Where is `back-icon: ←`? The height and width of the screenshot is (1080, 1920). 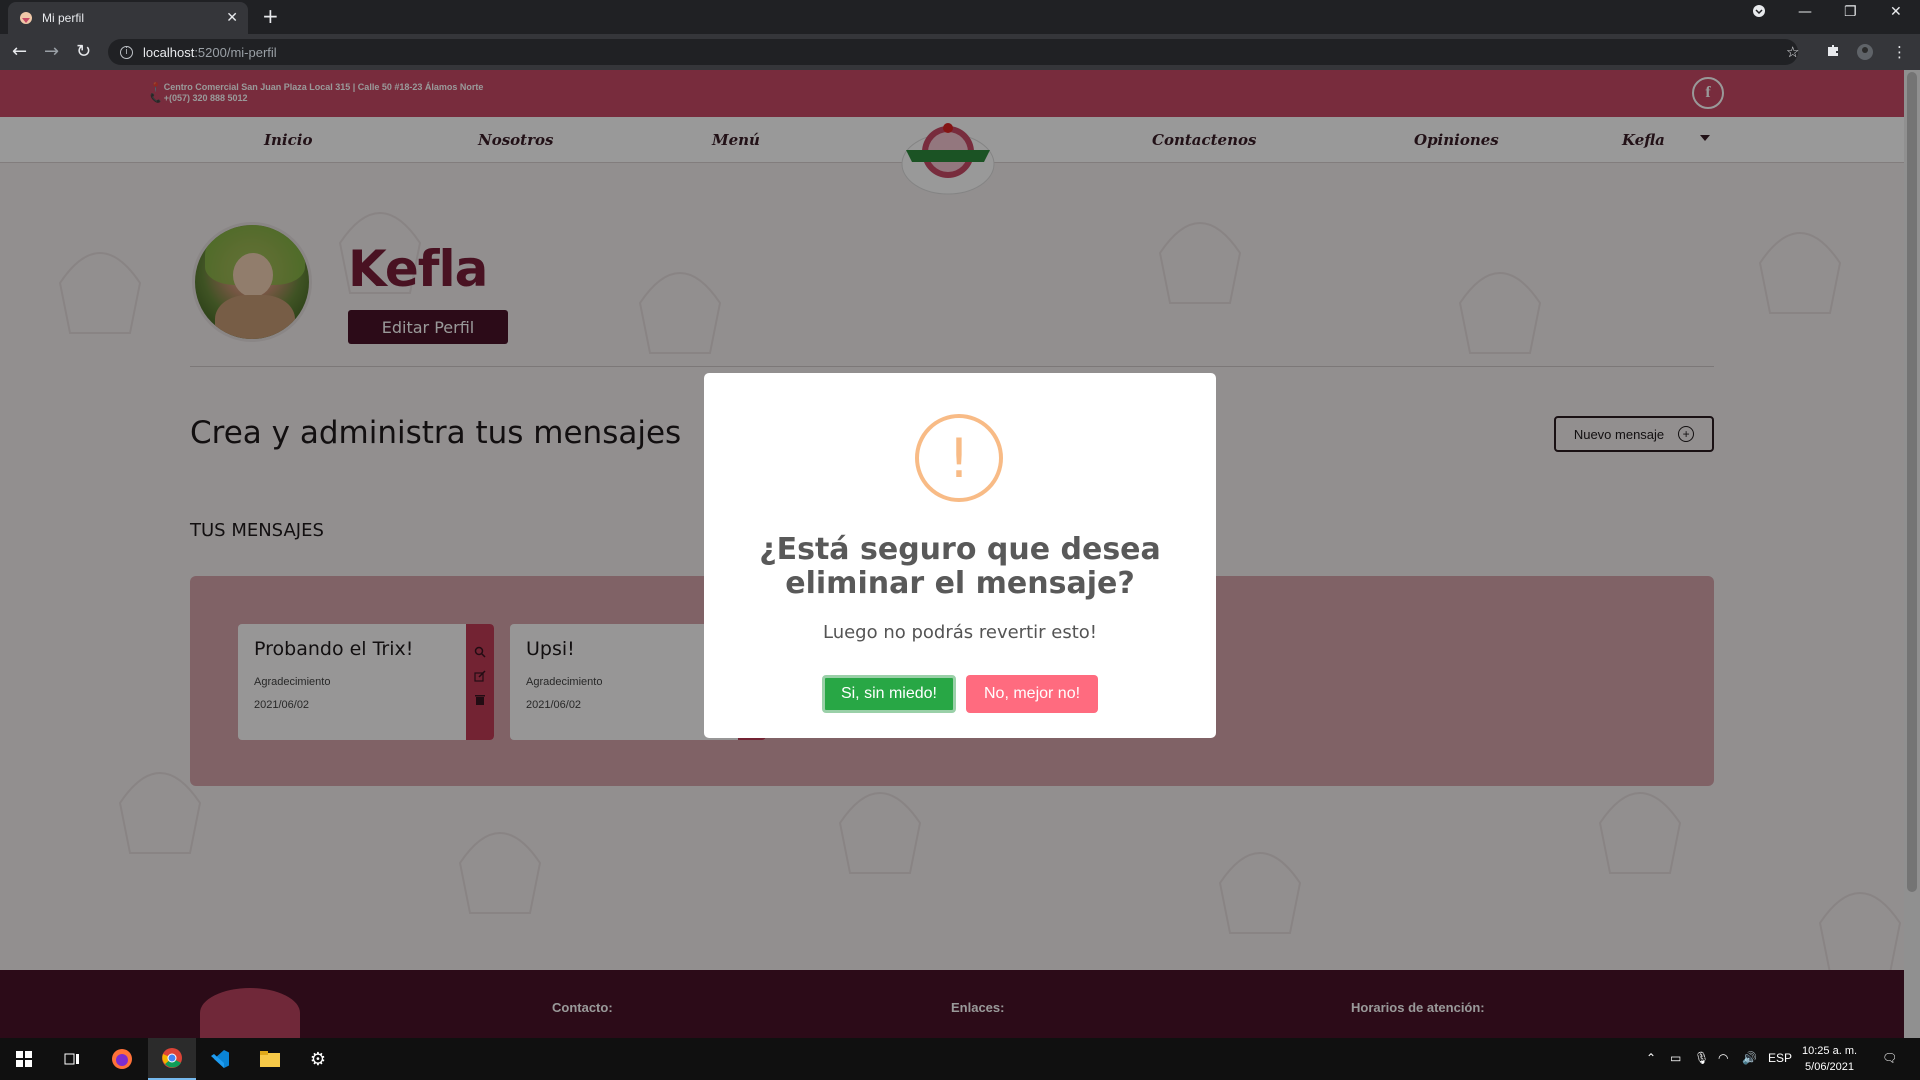
back-icon: ← is located at coordinates (19, 52).